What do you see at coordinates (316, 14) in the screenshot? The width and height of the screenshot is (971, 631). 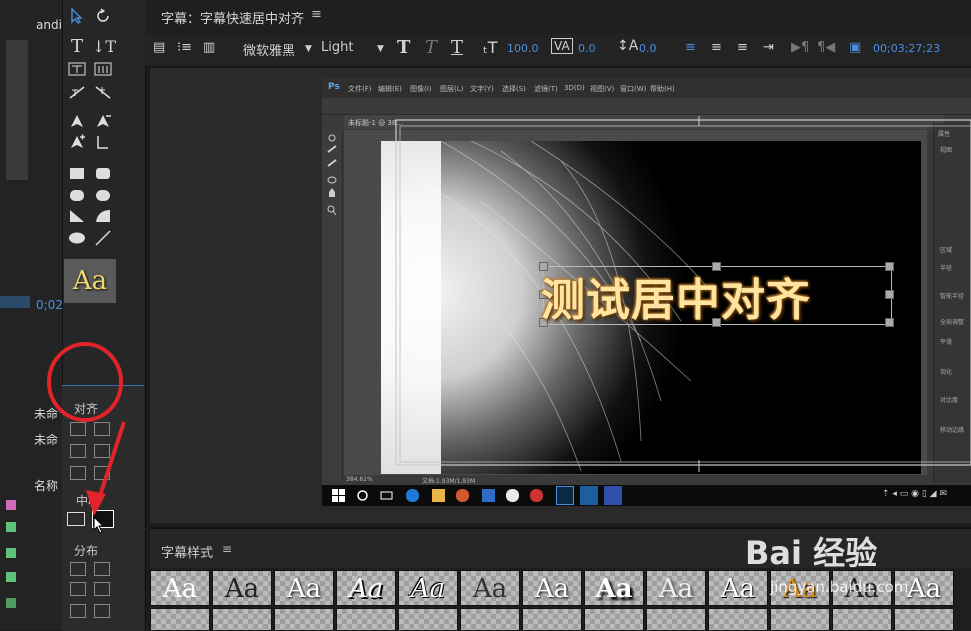 I see `panel-menu-icon: ≡` at bounding box center [316, 14].